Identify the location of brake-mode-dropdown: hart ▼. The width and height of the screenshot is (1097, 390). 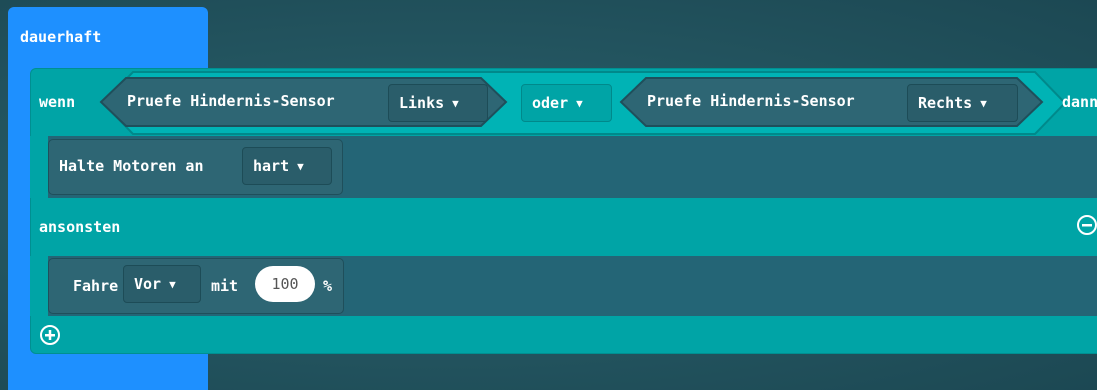
(287, 166).